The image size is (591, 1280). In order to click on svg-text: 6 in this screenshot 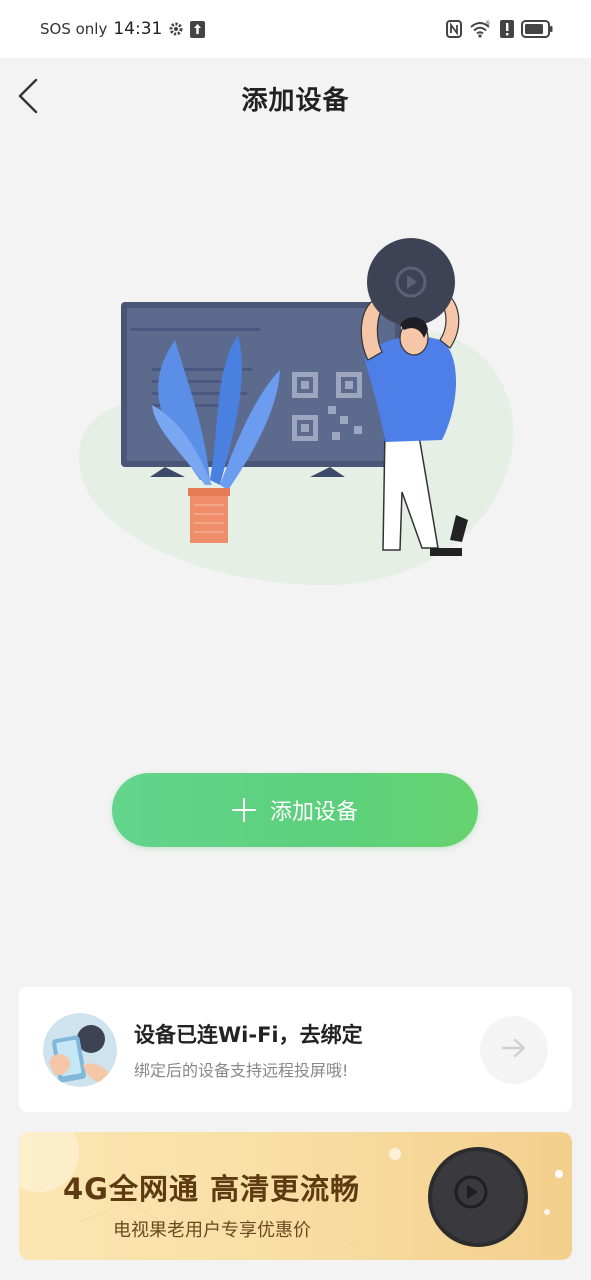, I will do `click(488, 23)`.